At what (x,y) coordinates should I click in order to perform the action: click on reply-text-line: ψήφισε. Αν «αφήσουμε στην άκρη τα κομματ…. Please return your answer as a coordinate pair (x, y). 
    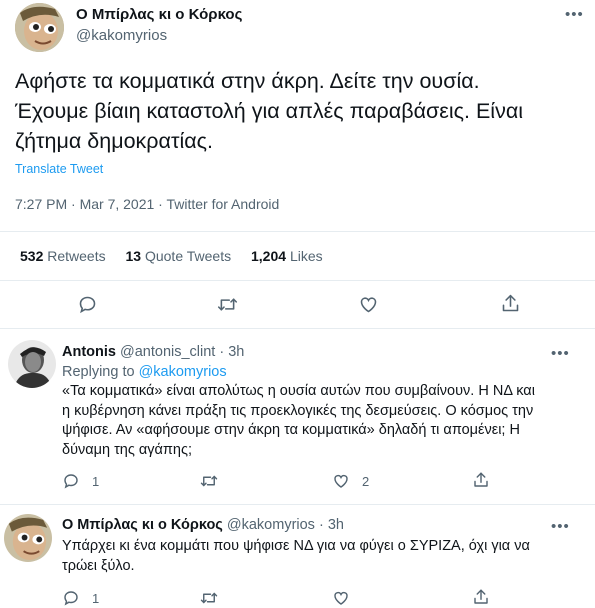
    Looking at the image, I should click on (291, 430).